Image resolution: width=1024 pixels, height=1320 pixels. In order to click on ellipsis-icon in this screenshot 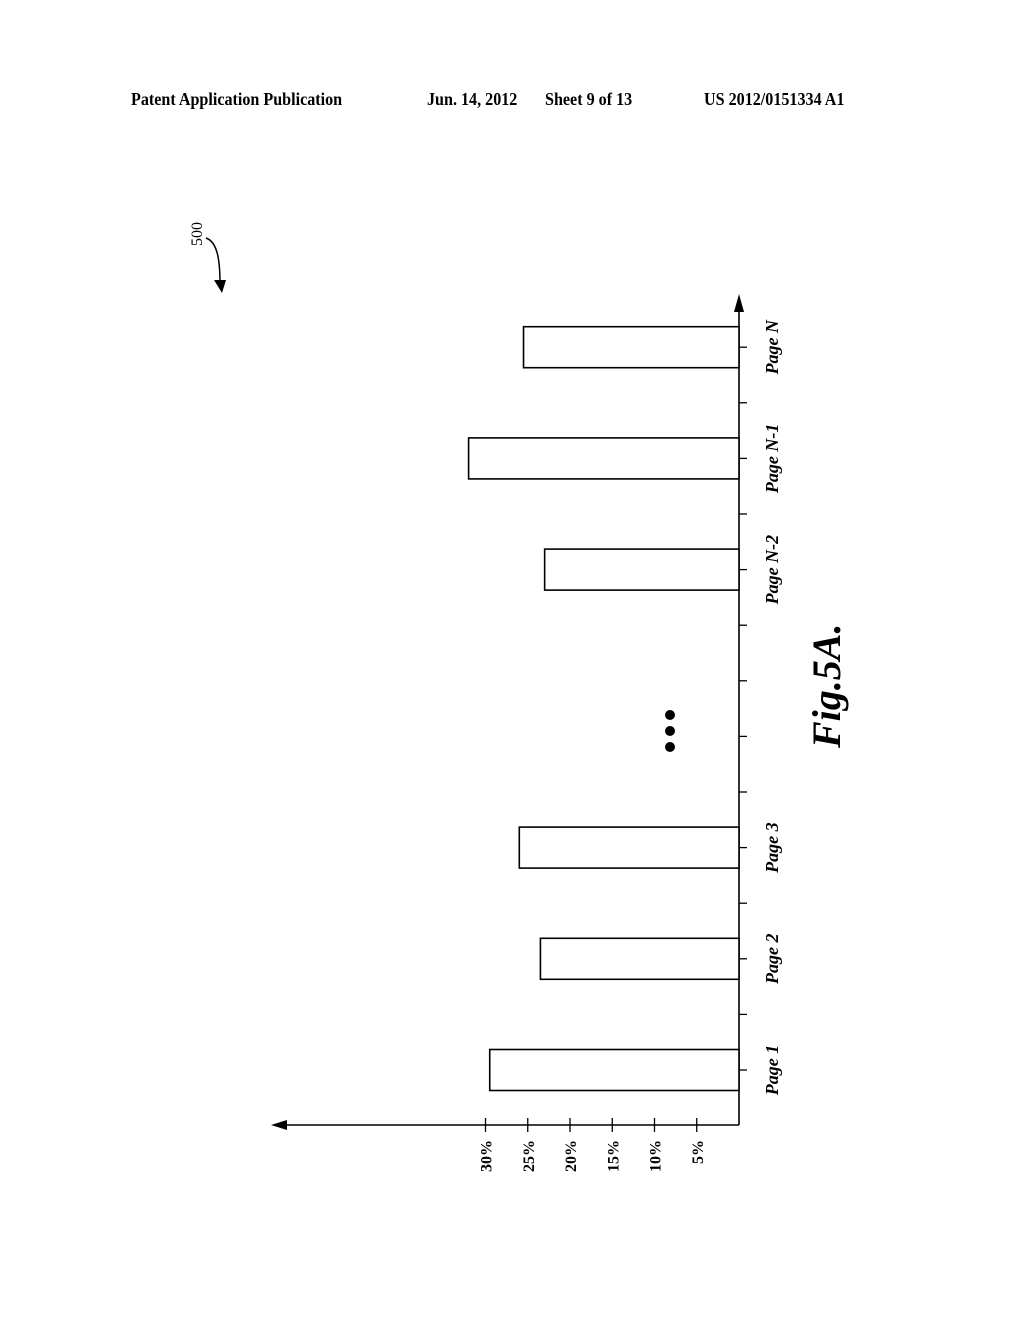, I will do `click(670, 731)`.